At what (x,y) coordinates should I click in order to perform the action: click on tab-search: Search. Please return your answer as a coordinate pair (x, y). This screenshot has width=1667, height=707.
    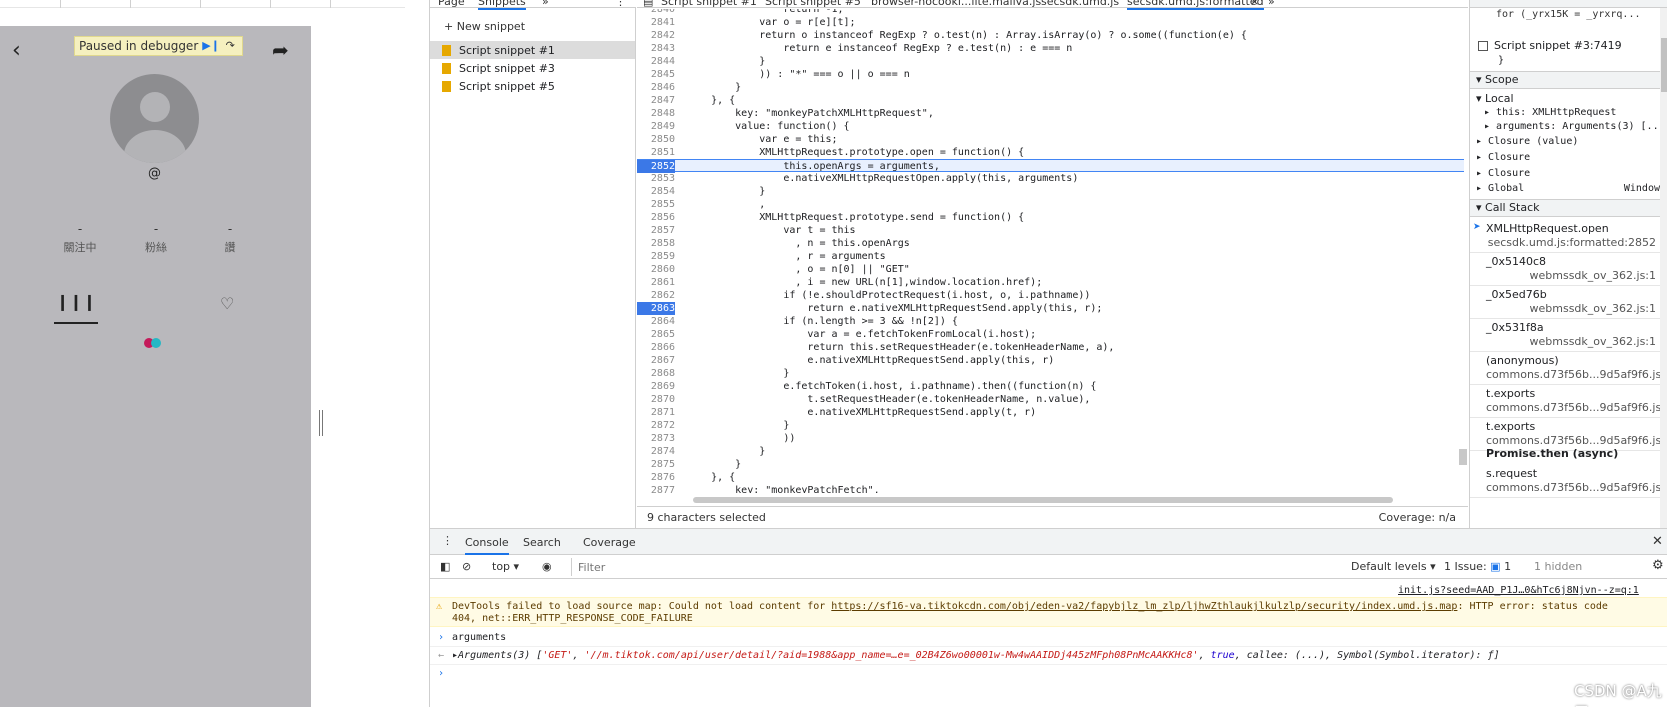
    Looking at the image, I should click on (542, 542).